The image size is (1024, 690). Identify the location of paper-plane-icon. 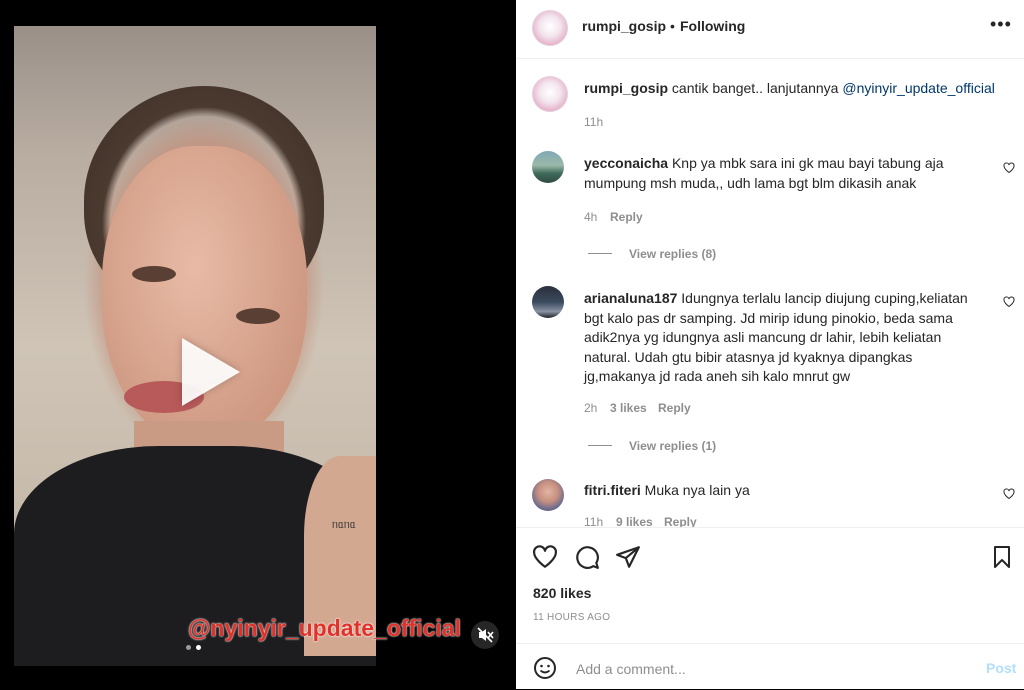
(628, 557).